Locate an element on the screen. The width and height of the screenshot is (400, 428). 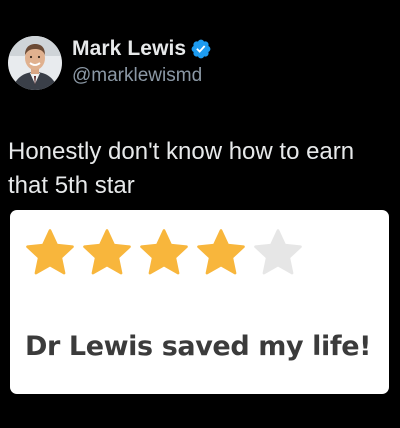
verified-badge-icon is located at coordinates (201, 49).